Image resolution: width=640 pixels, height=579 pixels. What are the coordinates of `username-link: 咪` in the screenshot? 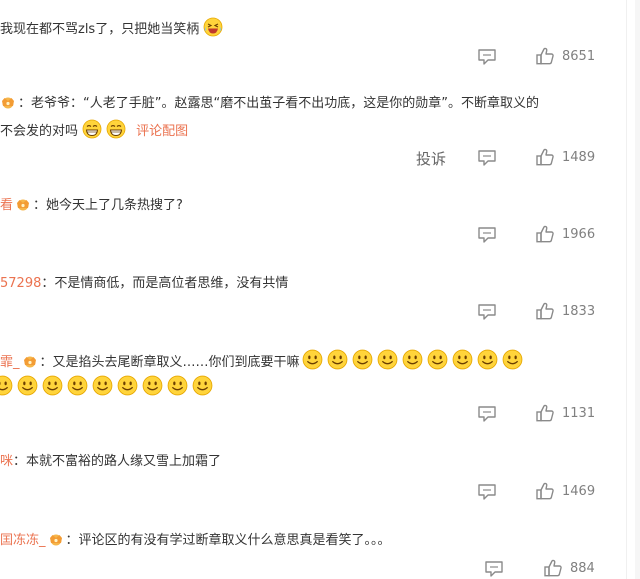 It's located at (6, 461).